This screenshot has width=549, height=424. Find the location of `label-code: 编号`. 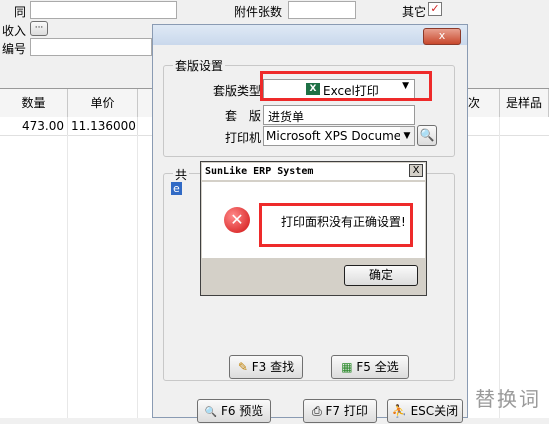

label-code: 编号 is located at coordinates (14, 49).